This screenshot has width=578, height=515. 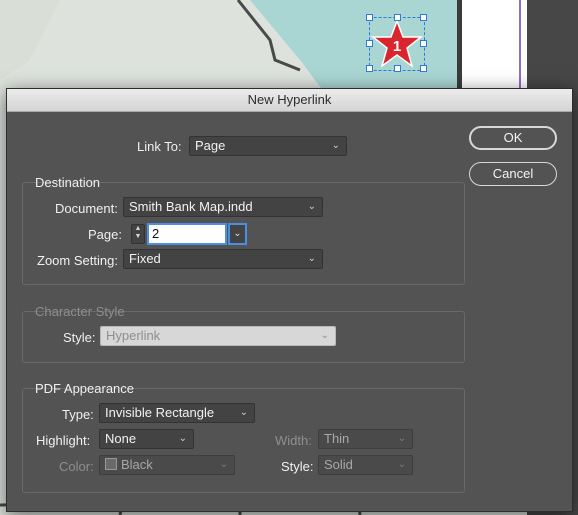 What do you see at coordinates (145, 258) in the screenshot?
I see `zoom-setting-value: Fixed` at bounding box center [145, 258].